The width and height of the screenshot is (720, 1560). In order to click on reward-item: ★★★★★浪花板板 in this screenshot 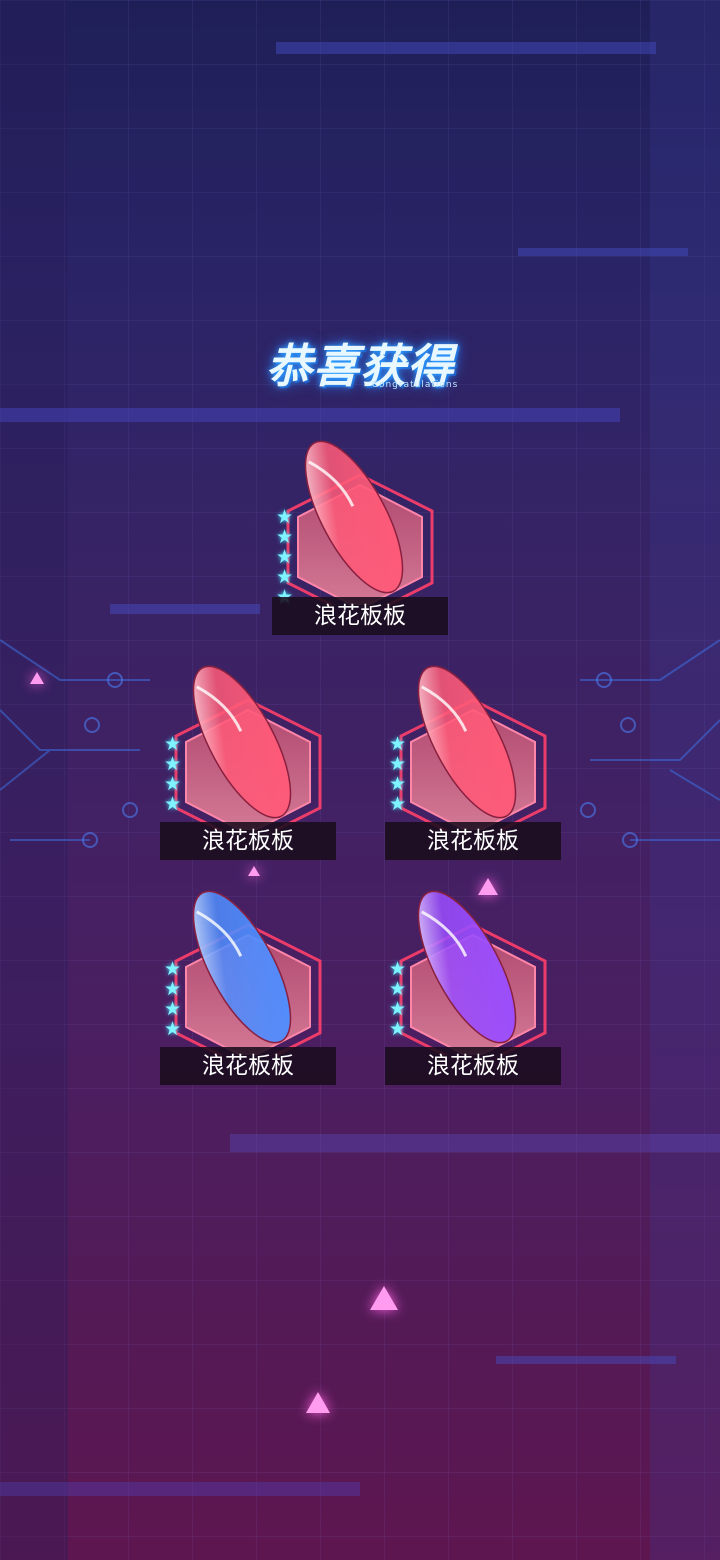, I will do `click(360, 532)`.